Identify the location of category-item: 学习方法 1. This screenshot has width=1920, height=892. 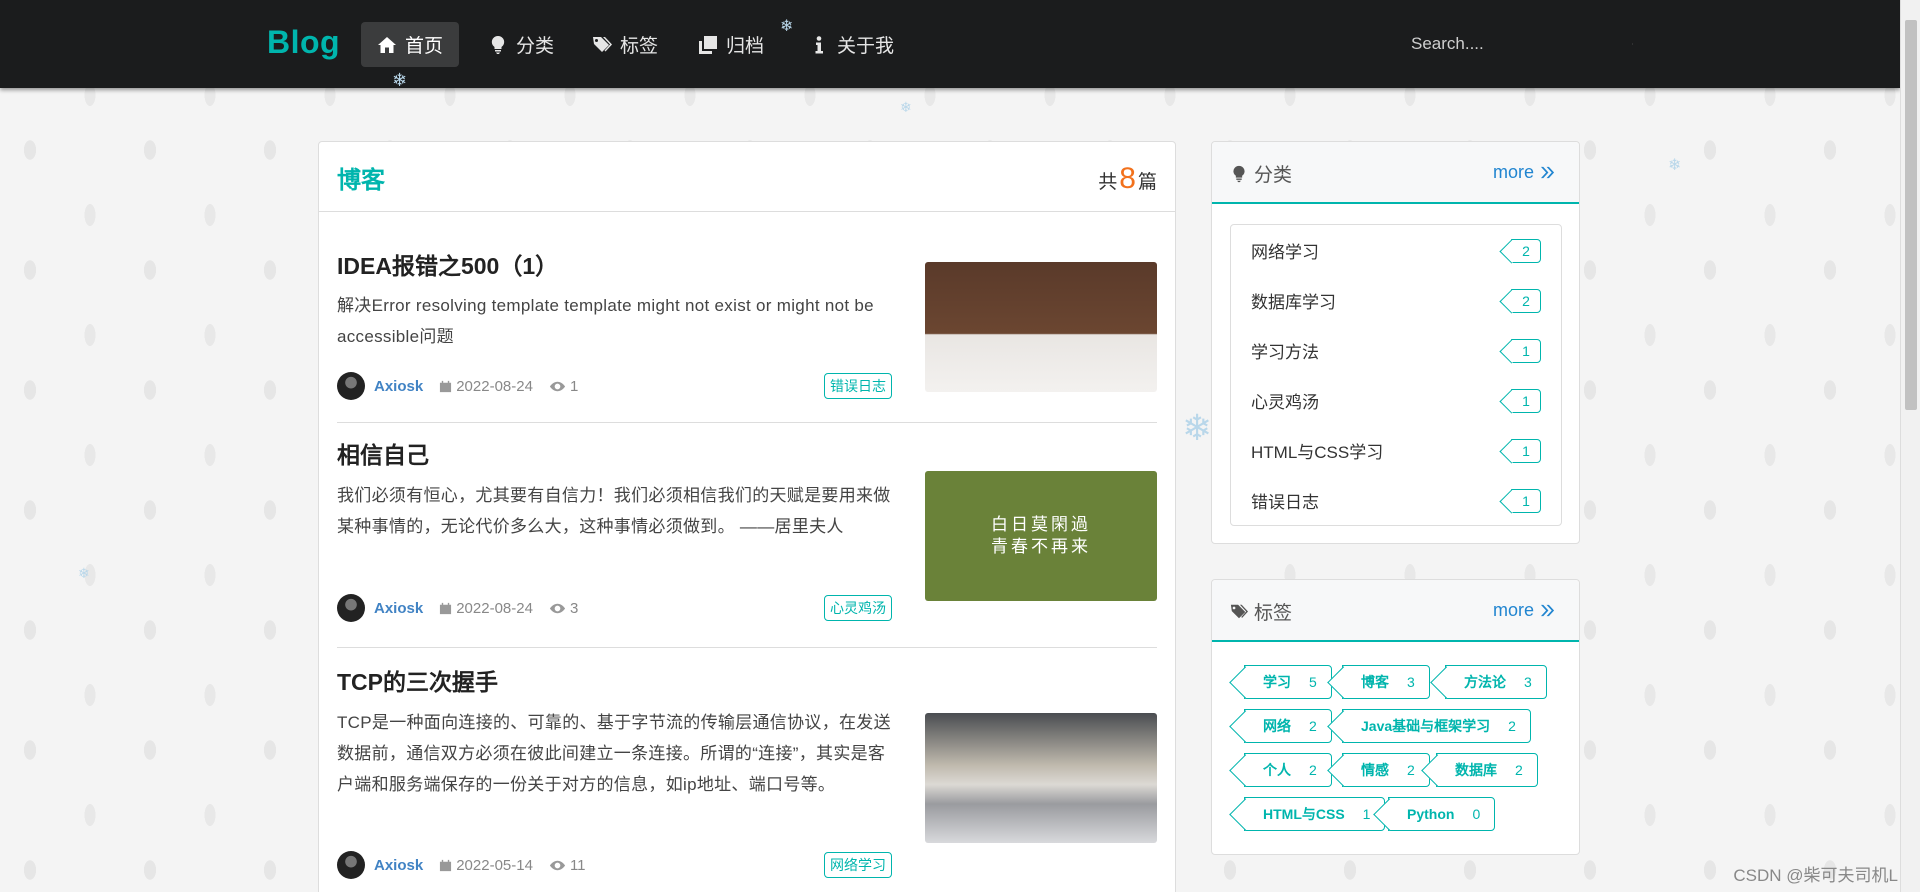
(1396, 350).